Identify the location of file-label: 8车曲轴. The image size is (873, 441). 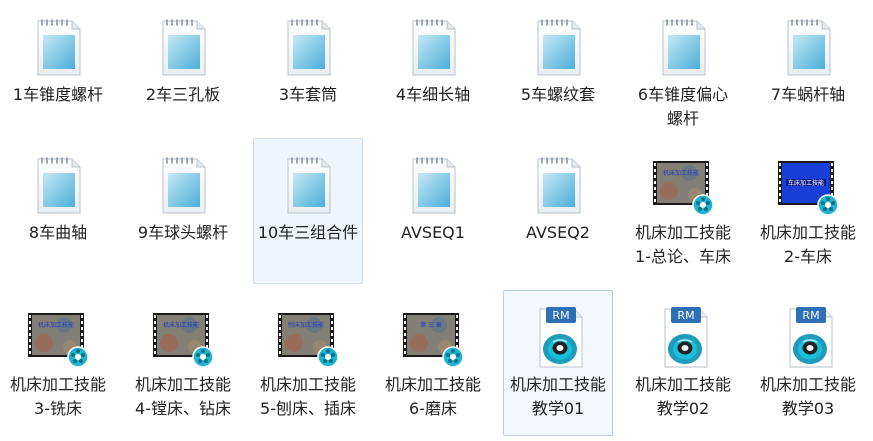
(58, 232).